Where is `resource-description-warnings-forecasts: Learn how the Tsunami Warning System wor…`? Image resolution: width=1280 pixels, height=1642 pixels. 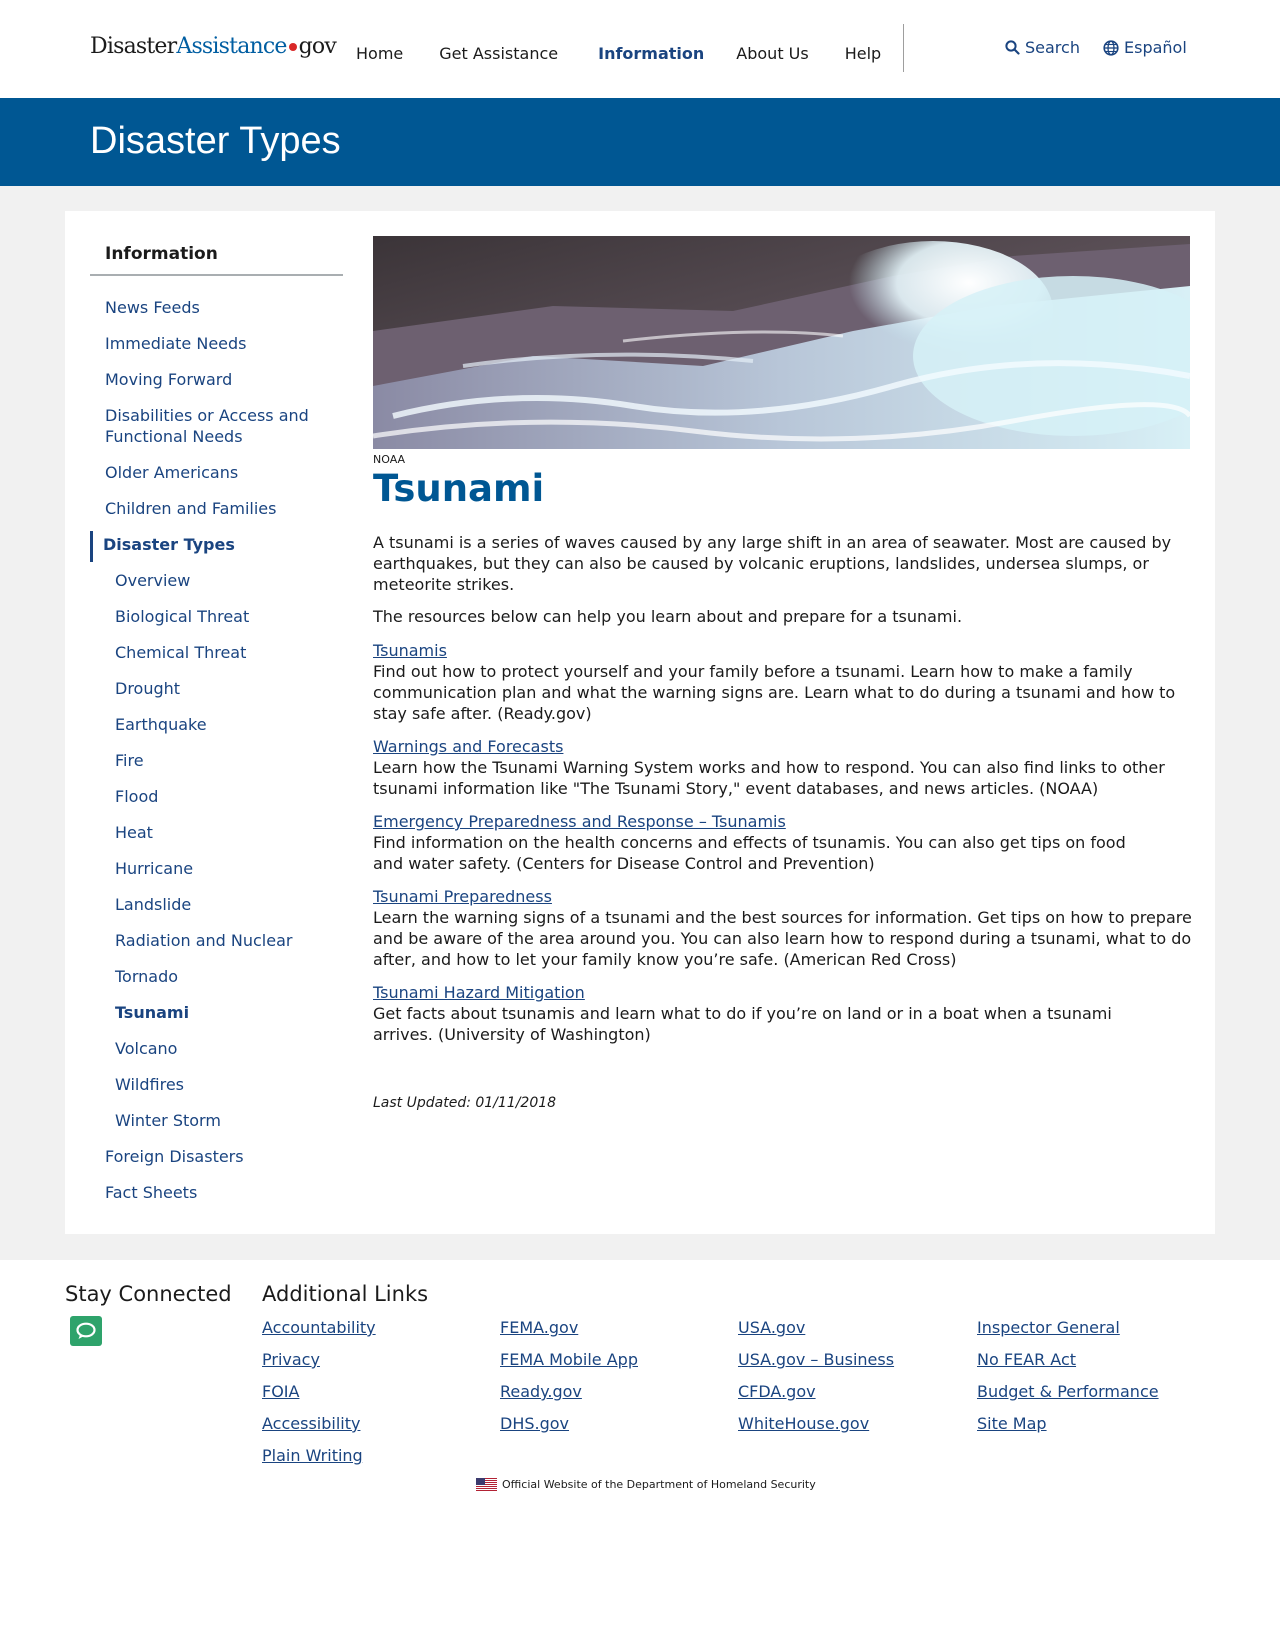 resource-description-warnings-forecasts: Learn how the Tsunami Warning System wor… is located at coordinates (769, 778).